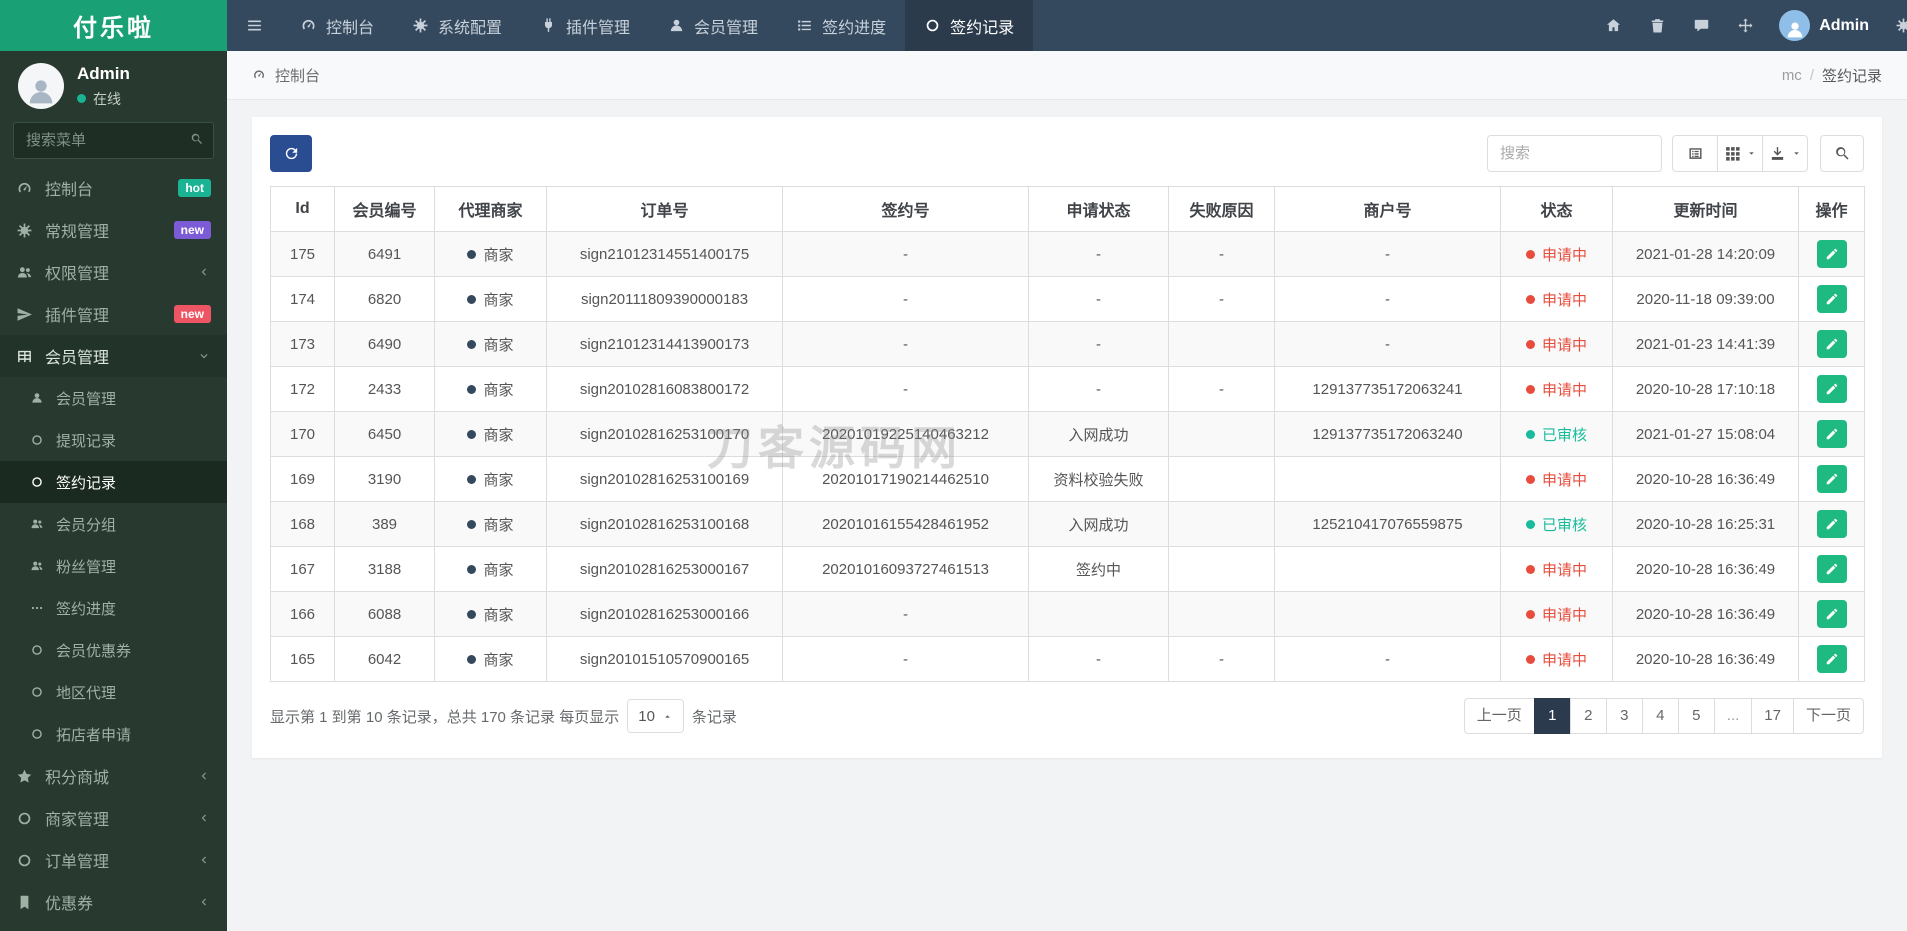  I want to click on column-header-merchant-no: 商户号, so click(1387, 209).